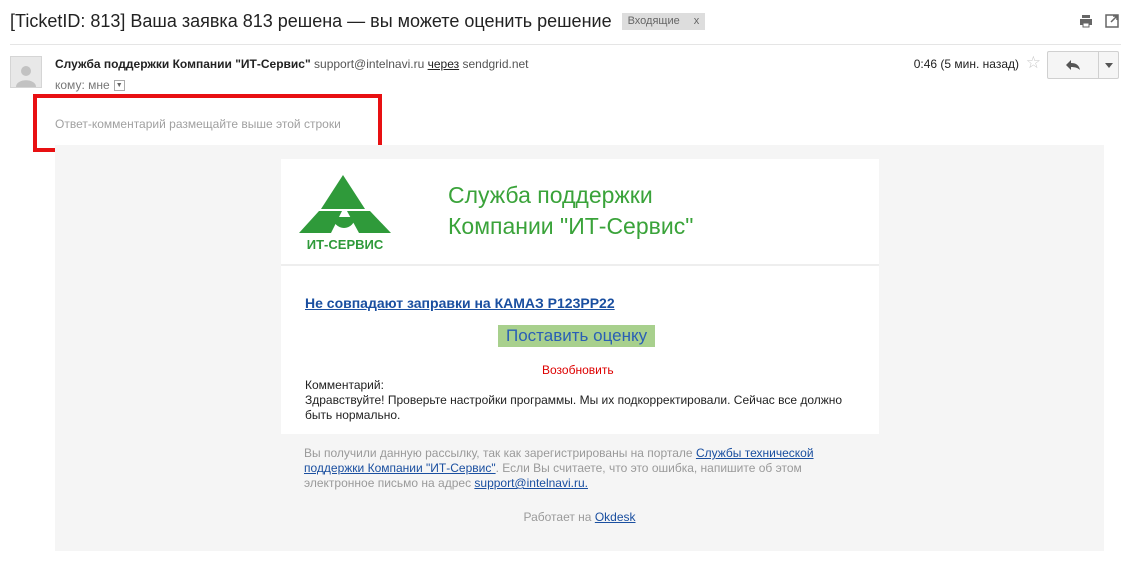  Describe the element at coordinates (571, 226) in the screenshot. I see `org-title-line2: Компании "ИТ-Сервис"` at that location.